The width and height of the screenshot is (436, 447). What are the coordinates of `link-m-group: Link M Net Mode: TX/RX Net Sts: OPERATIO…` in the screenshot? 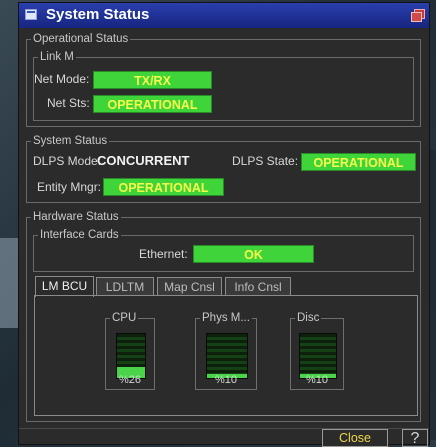 It's located at (223, 85).